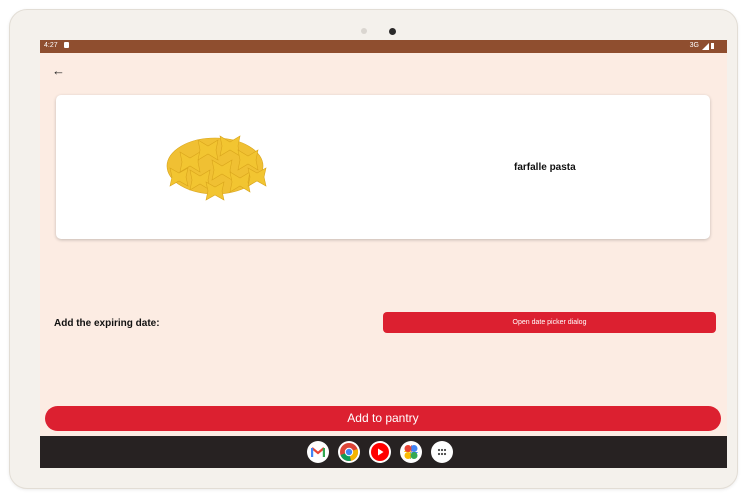 This screenshot has height=495, width=745. I want to click on product-image, so click(216, 168).